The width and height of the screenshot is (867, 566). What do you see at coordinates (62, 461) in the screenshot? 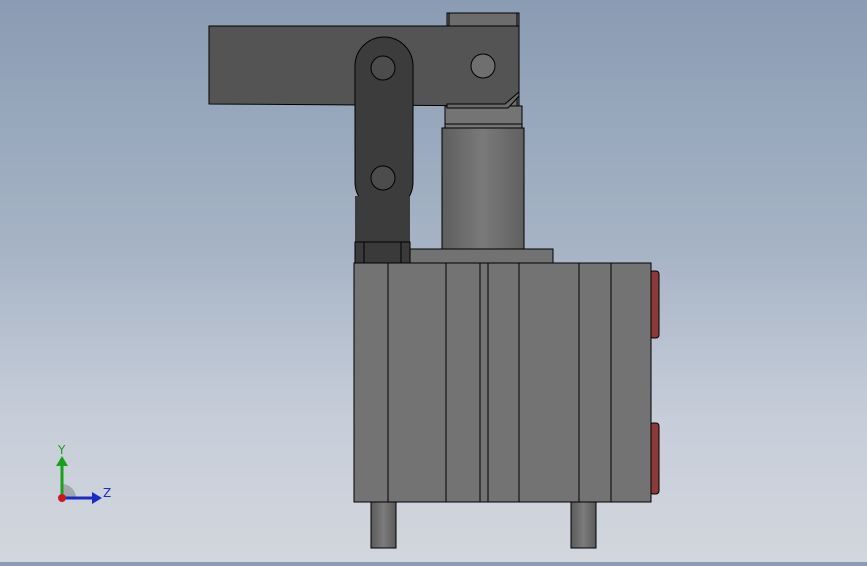
I see `y-arrow-icon` at bounding box center [62, 461].